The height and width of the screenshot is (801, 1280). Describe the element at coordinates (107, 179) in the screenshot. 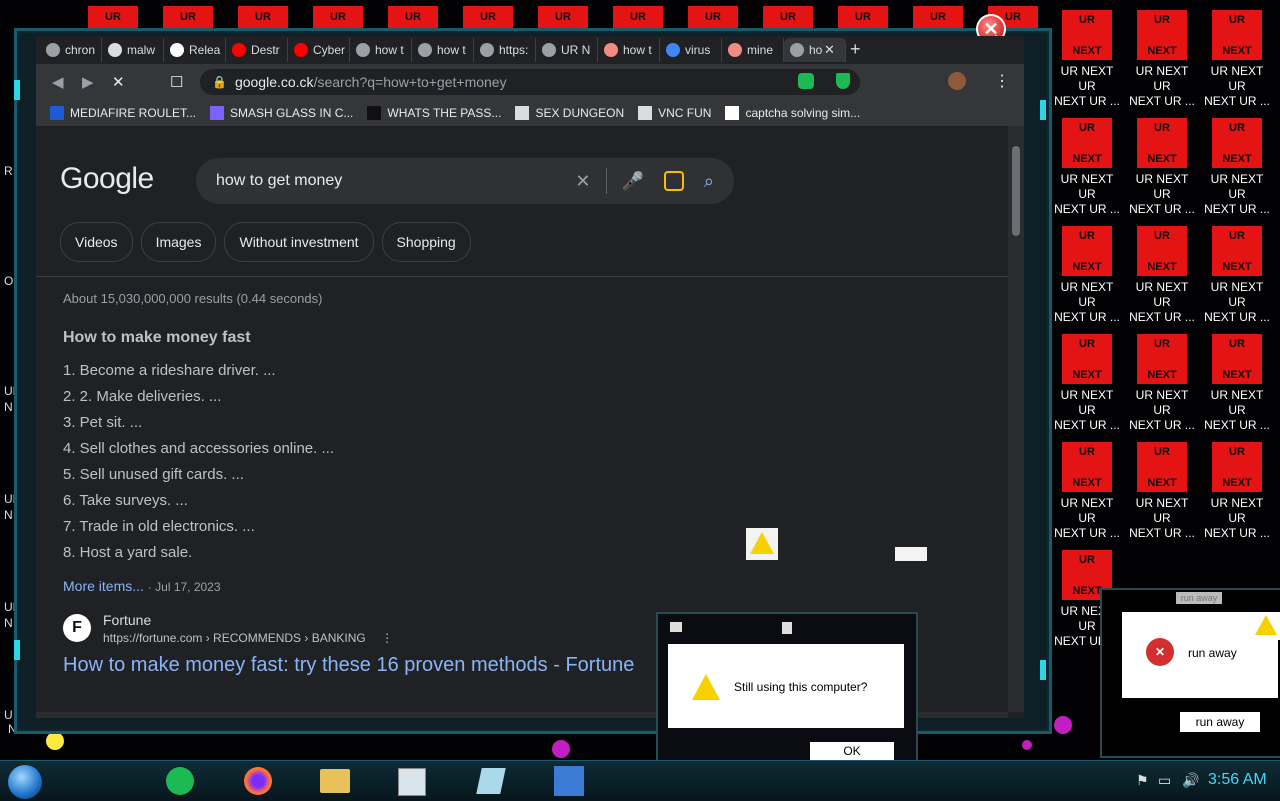

I see `google-logo: Google` at that location.